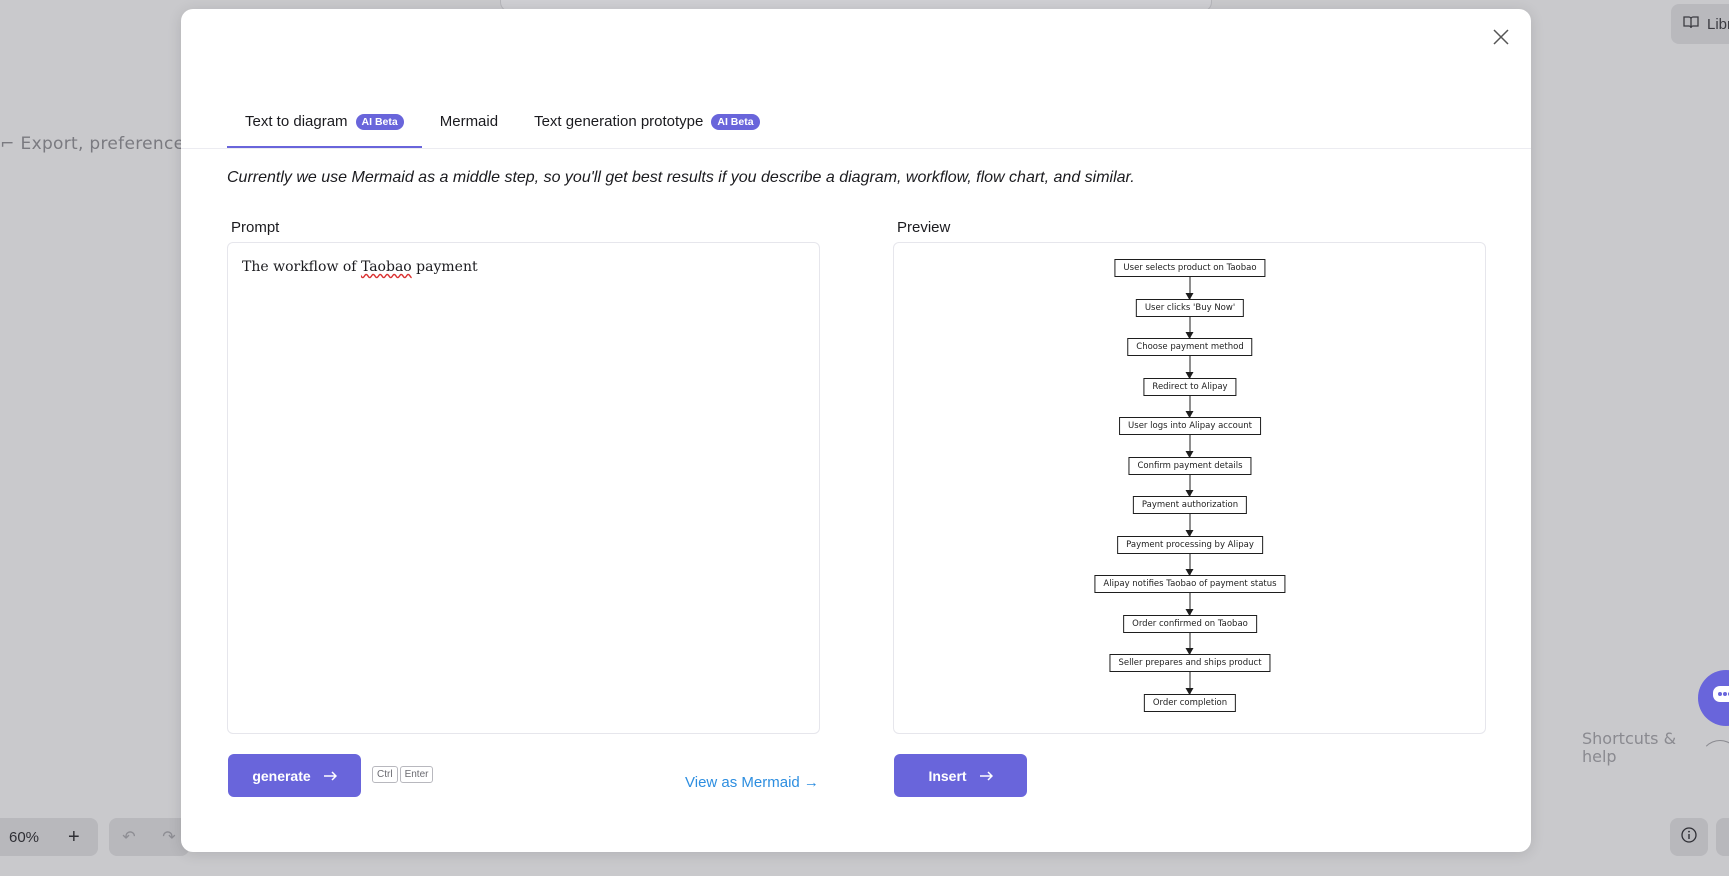  What do you see at coordinates (1718, 24) in the screenshot?
I see `library-label: Libr` at bounding box center [1718, 24].